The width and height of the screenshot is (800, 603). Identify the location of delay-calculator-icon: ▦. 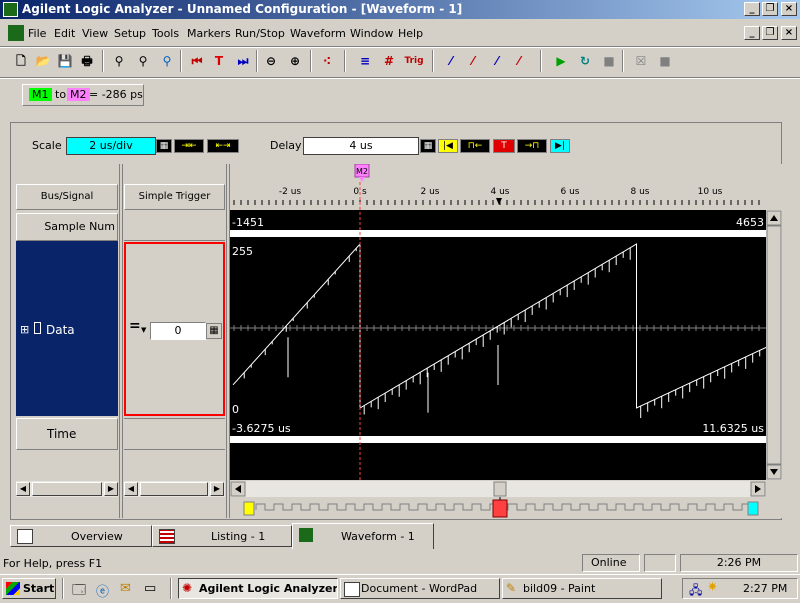
(428, 146).